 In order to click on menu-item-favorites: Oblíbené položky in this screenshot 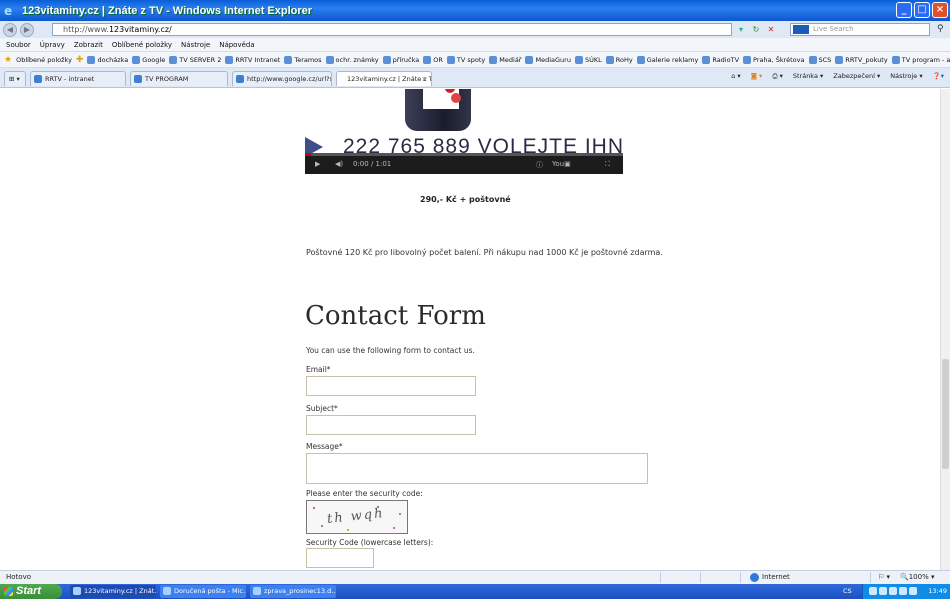, I will do `click(142, 45)`.